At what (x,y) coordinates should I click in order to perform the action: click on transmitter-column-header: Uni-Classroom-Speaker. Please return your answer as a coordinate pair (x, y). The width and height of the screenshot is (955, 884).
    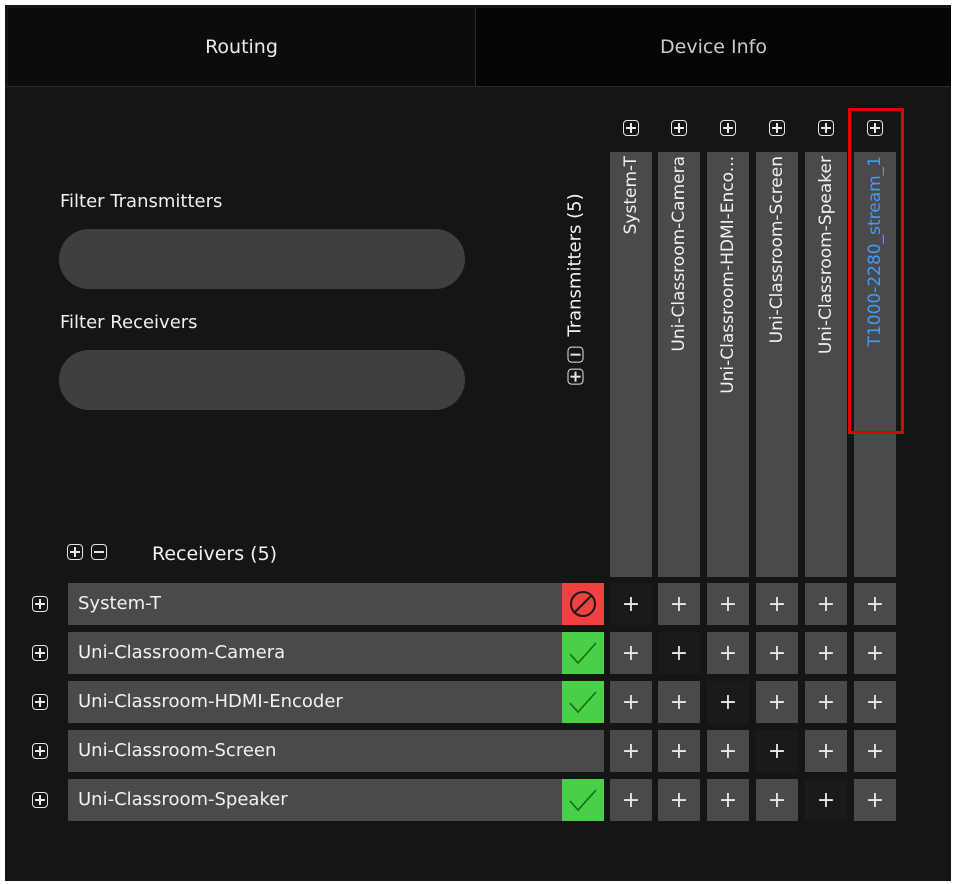
    Looking at the image, I should click on (826, 364).